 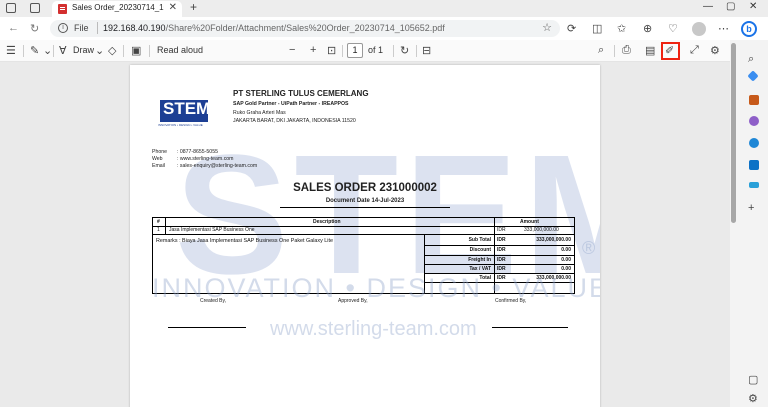 What do you see at coordinates (501, 230) in the screenshot?
I see `row-currency: IDR` at bounding box center [501, 230].